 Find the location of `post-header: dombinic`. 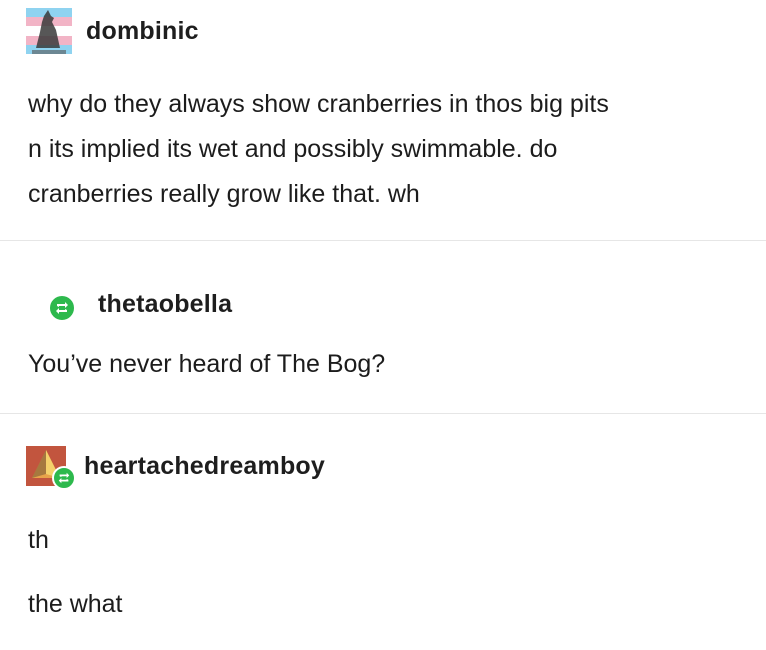

post-header: dombinic is located at coordinates (112, 31).